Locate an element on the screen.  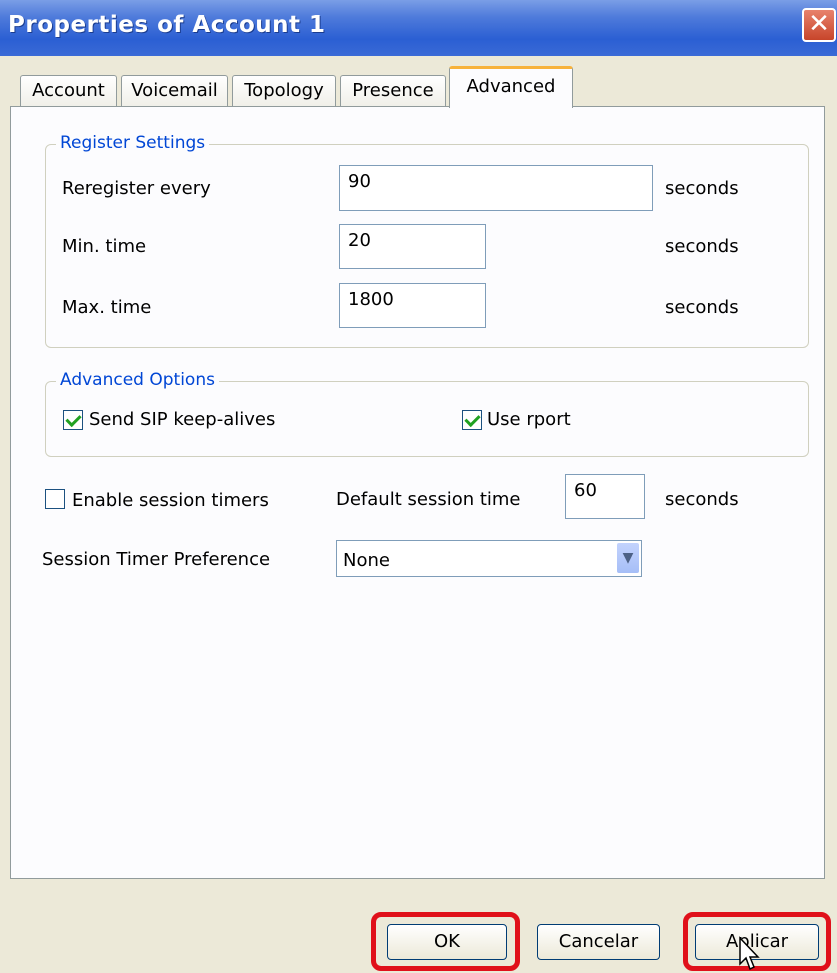
session-timers-label: Enable session timers is located at coordinates (170, 500).